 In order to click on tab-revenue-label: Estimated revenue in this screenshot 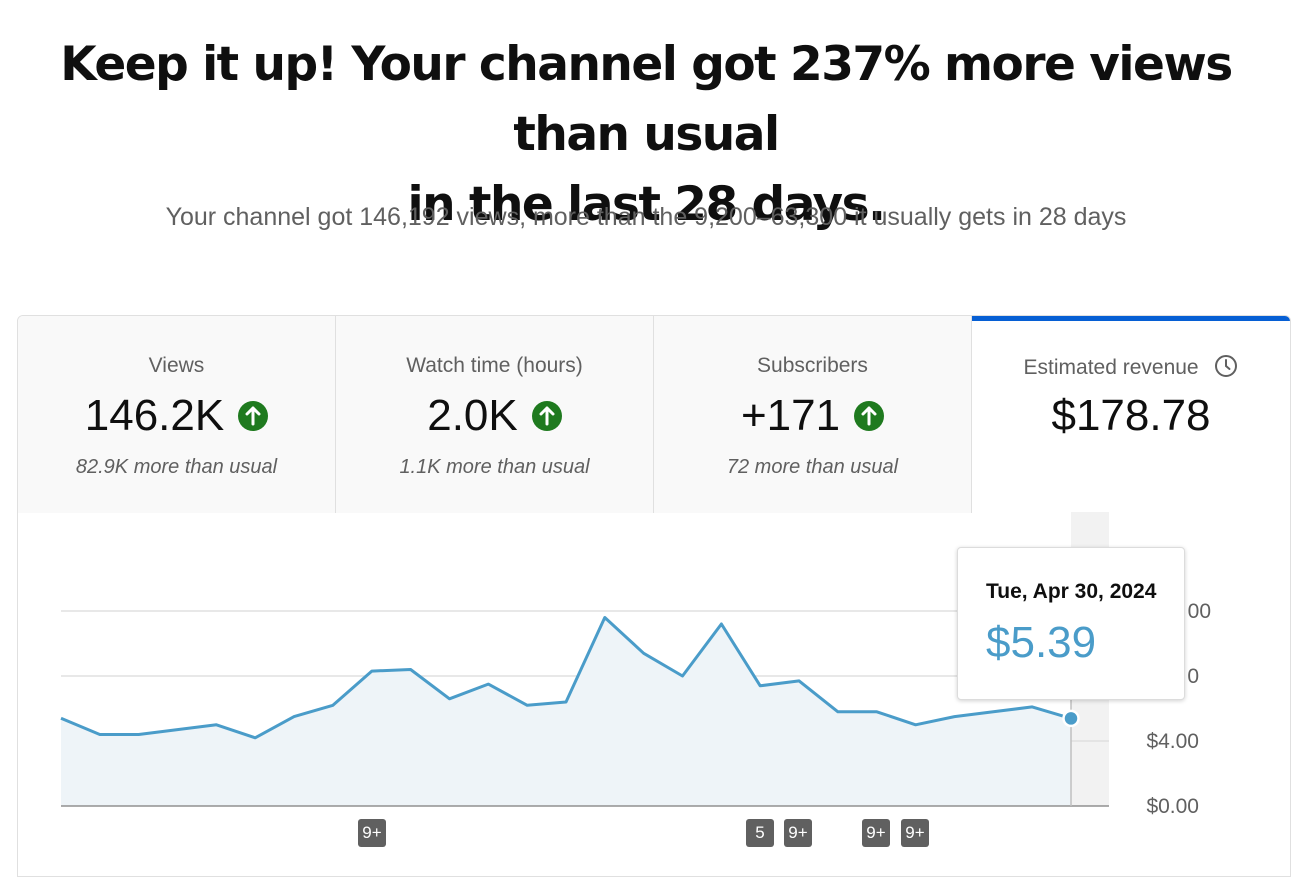, I will do `click(1111, 367)`.